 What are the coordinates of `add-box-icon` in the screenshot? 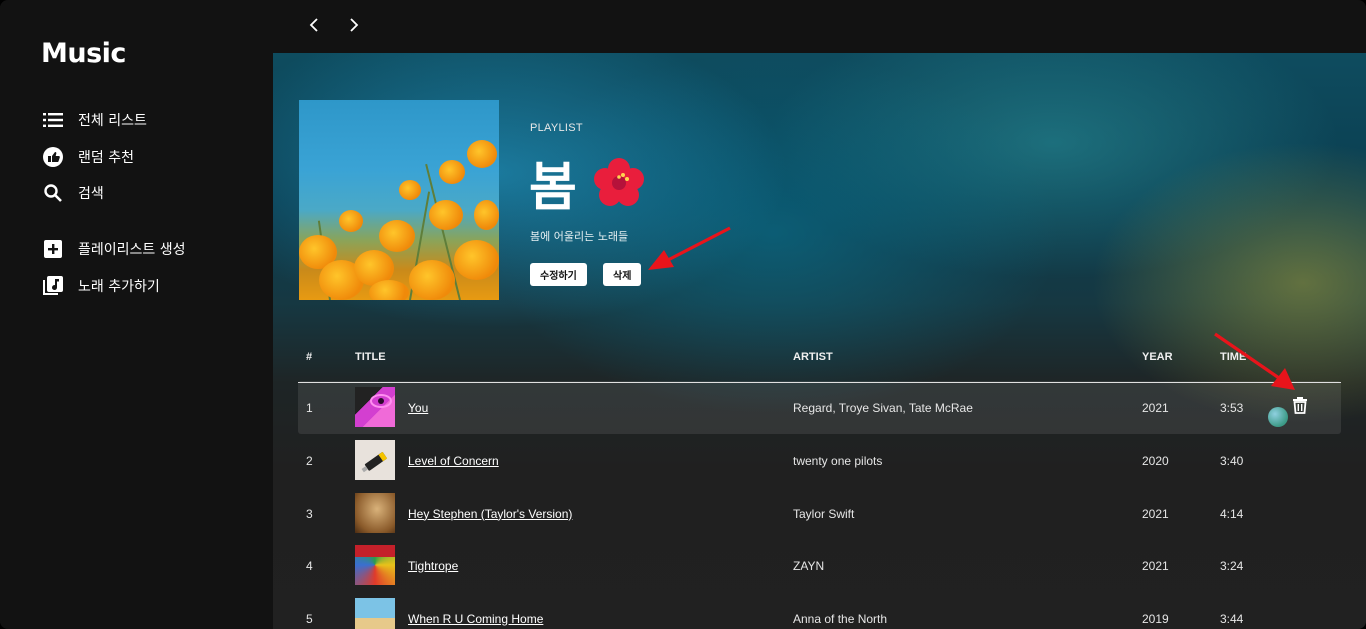 It's located at (53, 249).